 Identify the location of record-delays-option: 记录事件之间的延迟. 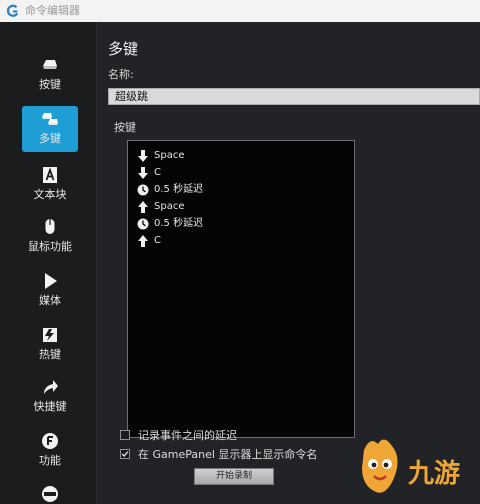
(178, 435).